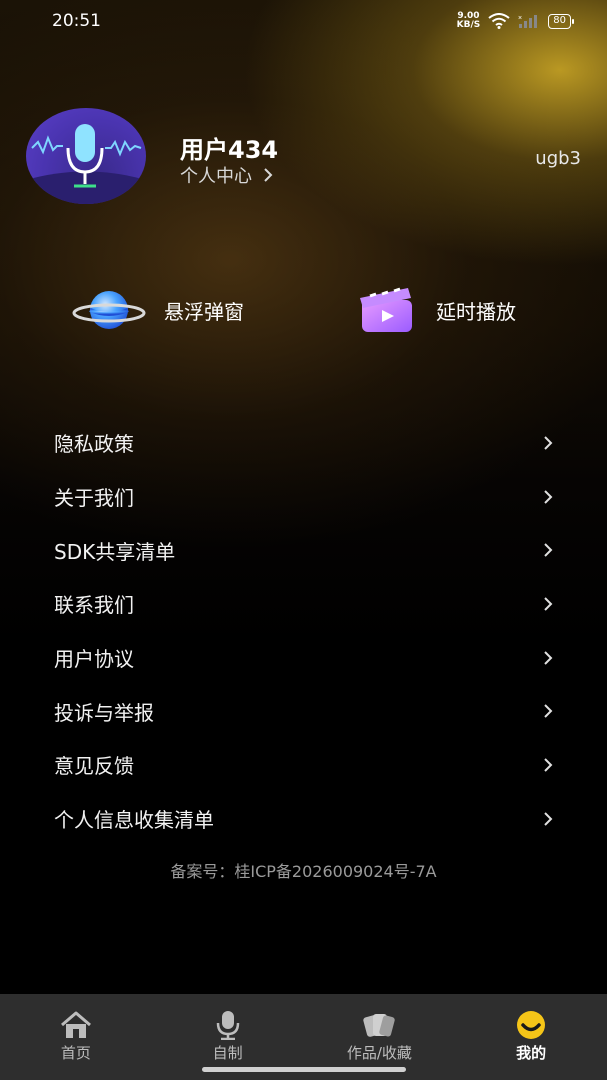 This screenshot has height=1080, width=607. Describe the element at coordinates (379, 1053) in the screenshot. I see `tab-label: 作品/收藏` at that location.